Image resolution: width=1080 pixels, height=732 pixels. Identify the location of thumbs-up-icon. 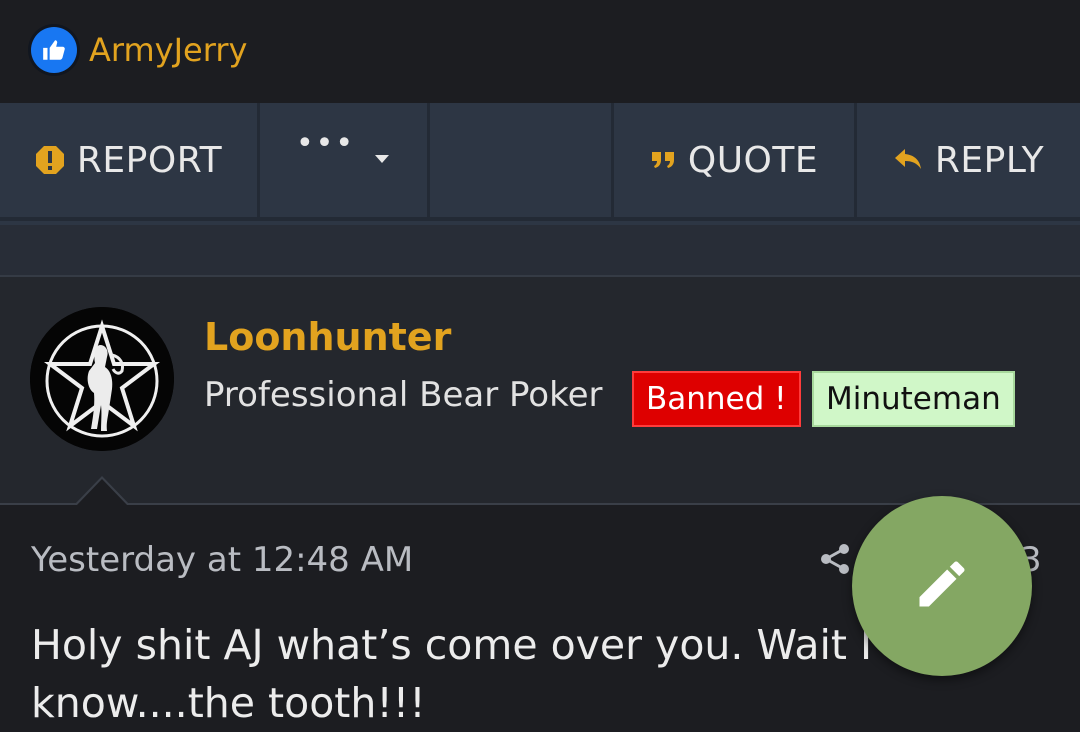
(54, 50).